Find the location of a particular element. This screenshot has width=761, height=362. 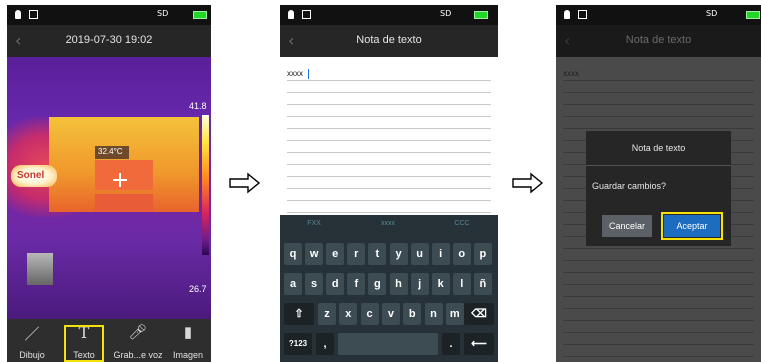

key-q: q is located at coordinates (293, 254).